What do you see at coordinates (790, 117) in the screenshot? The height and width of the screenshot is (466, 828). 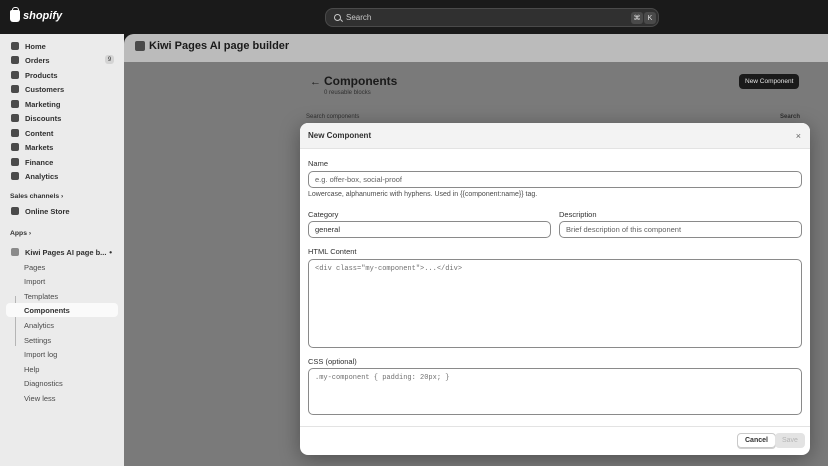 I see `components-search-button: Search` at bounding box center [790, 117].